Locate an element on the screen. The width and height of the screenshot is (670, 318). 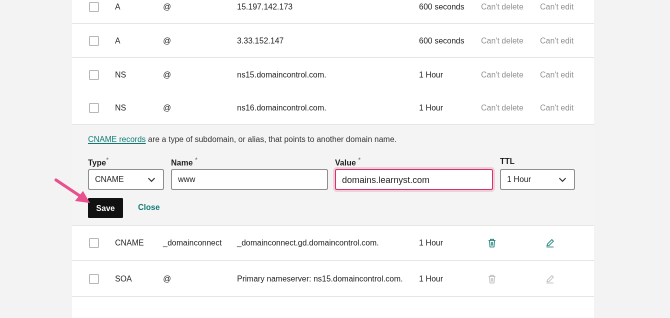
record-type: CNAME is located at coordinates (129, 243).